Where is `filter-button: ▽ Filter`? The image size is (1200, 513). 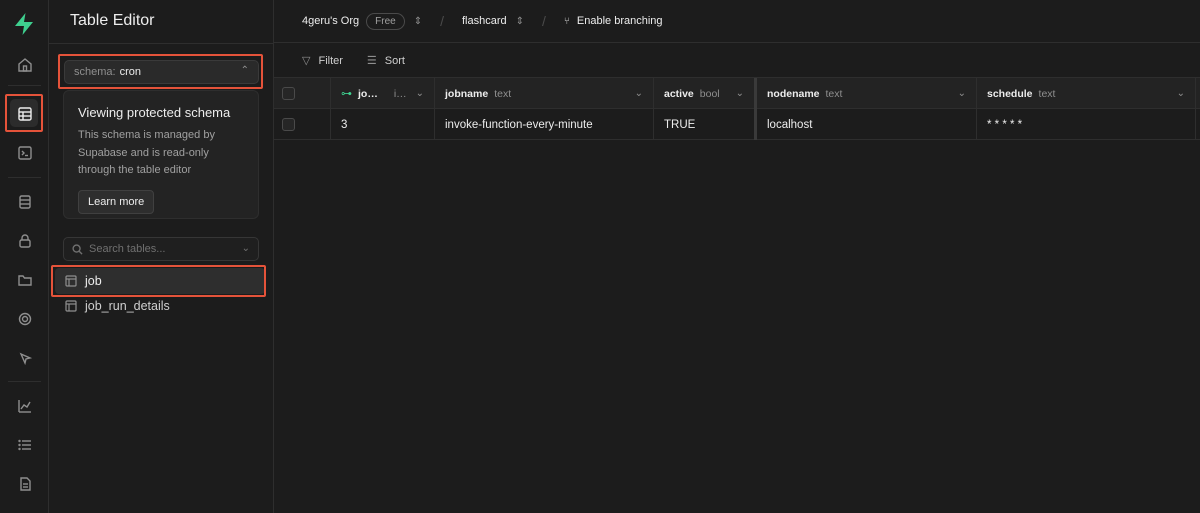 filter-button: ▽ Filter is located at coordinates (322, 61).